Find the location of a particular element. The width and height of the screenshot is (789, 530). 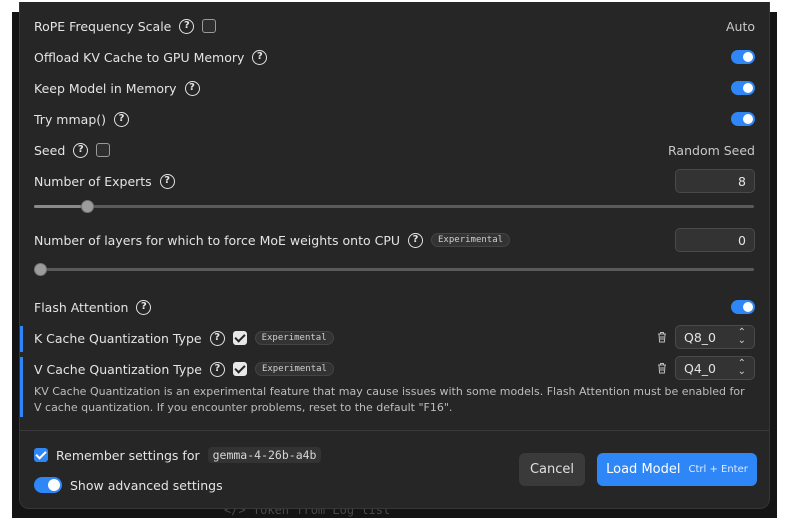

k-cache-checkbox is located at coordinates (239, 338).